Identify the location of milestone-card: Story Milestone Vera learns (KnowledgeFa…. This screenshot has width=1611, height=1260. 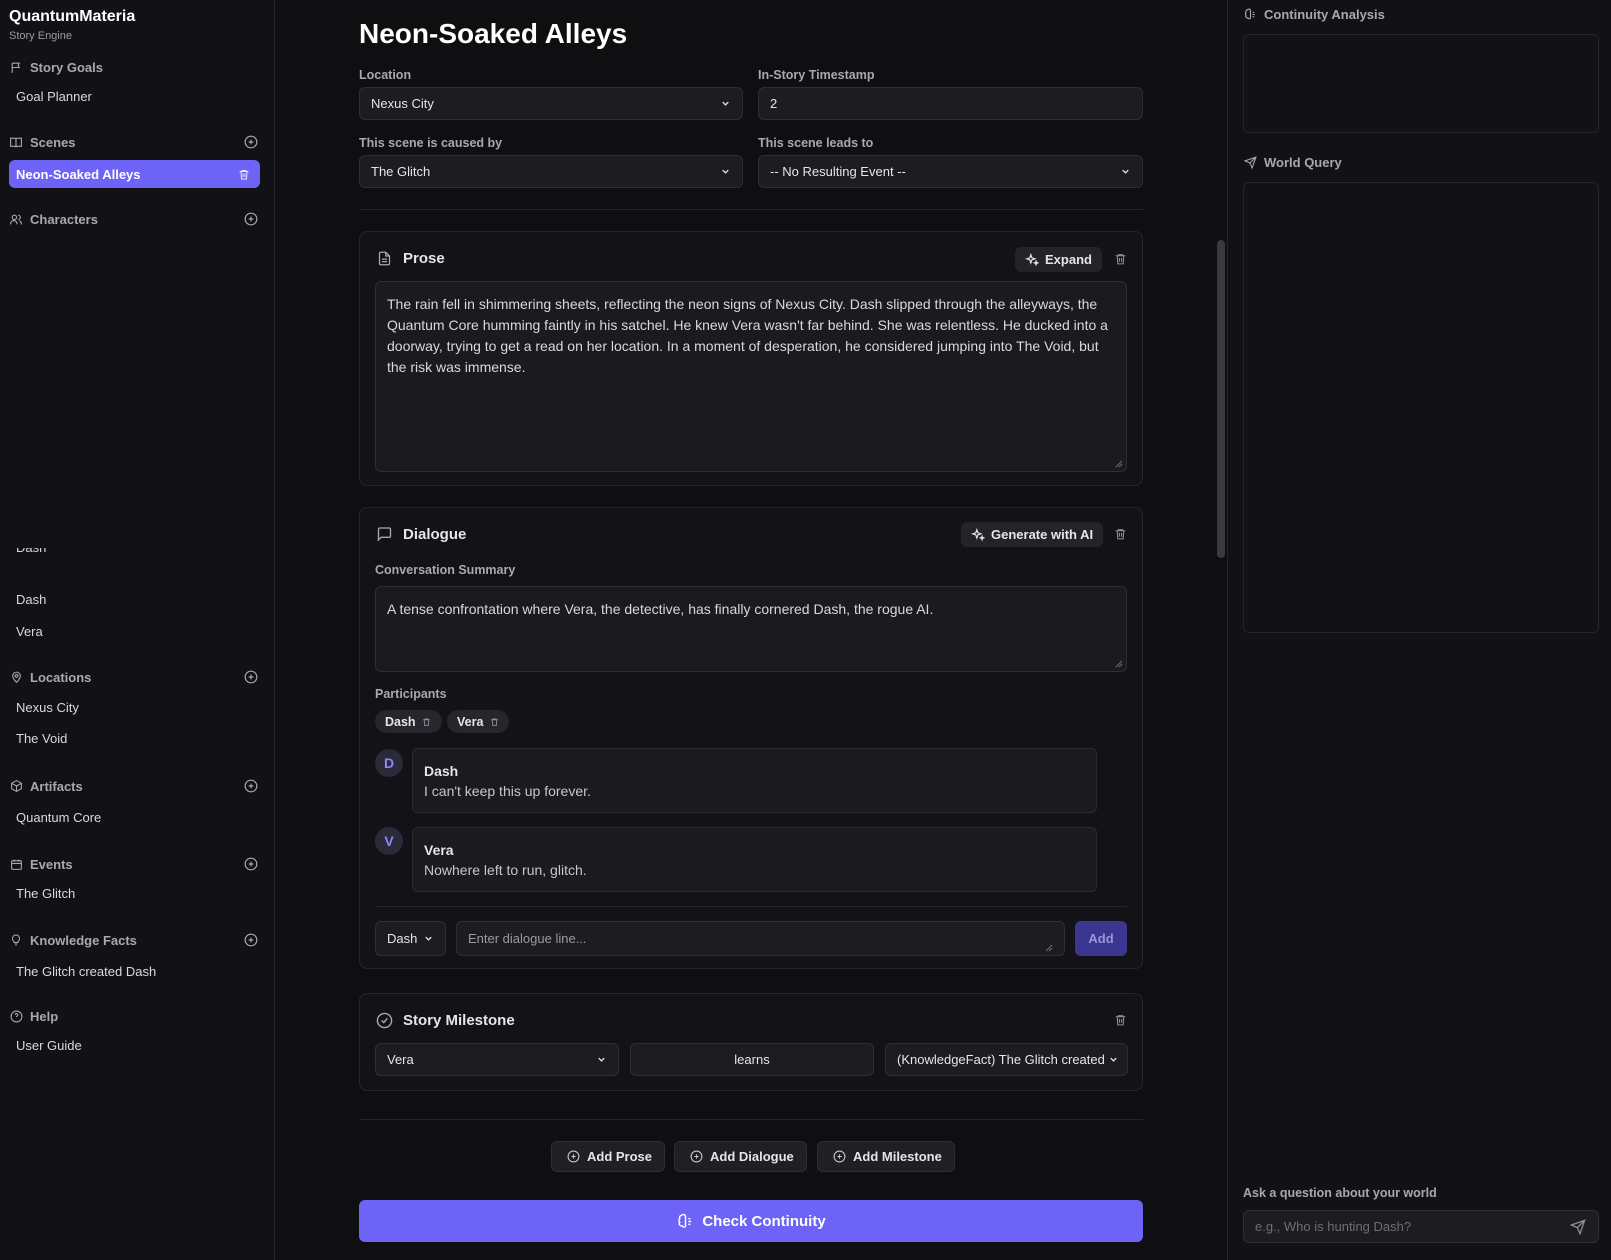
(751, 1042).